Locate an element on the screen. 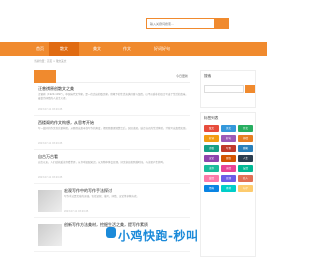 This screenshot has height=257, width=320. article-title: 汪曾祺原创散文之美 is located at coordinates (56, 89).